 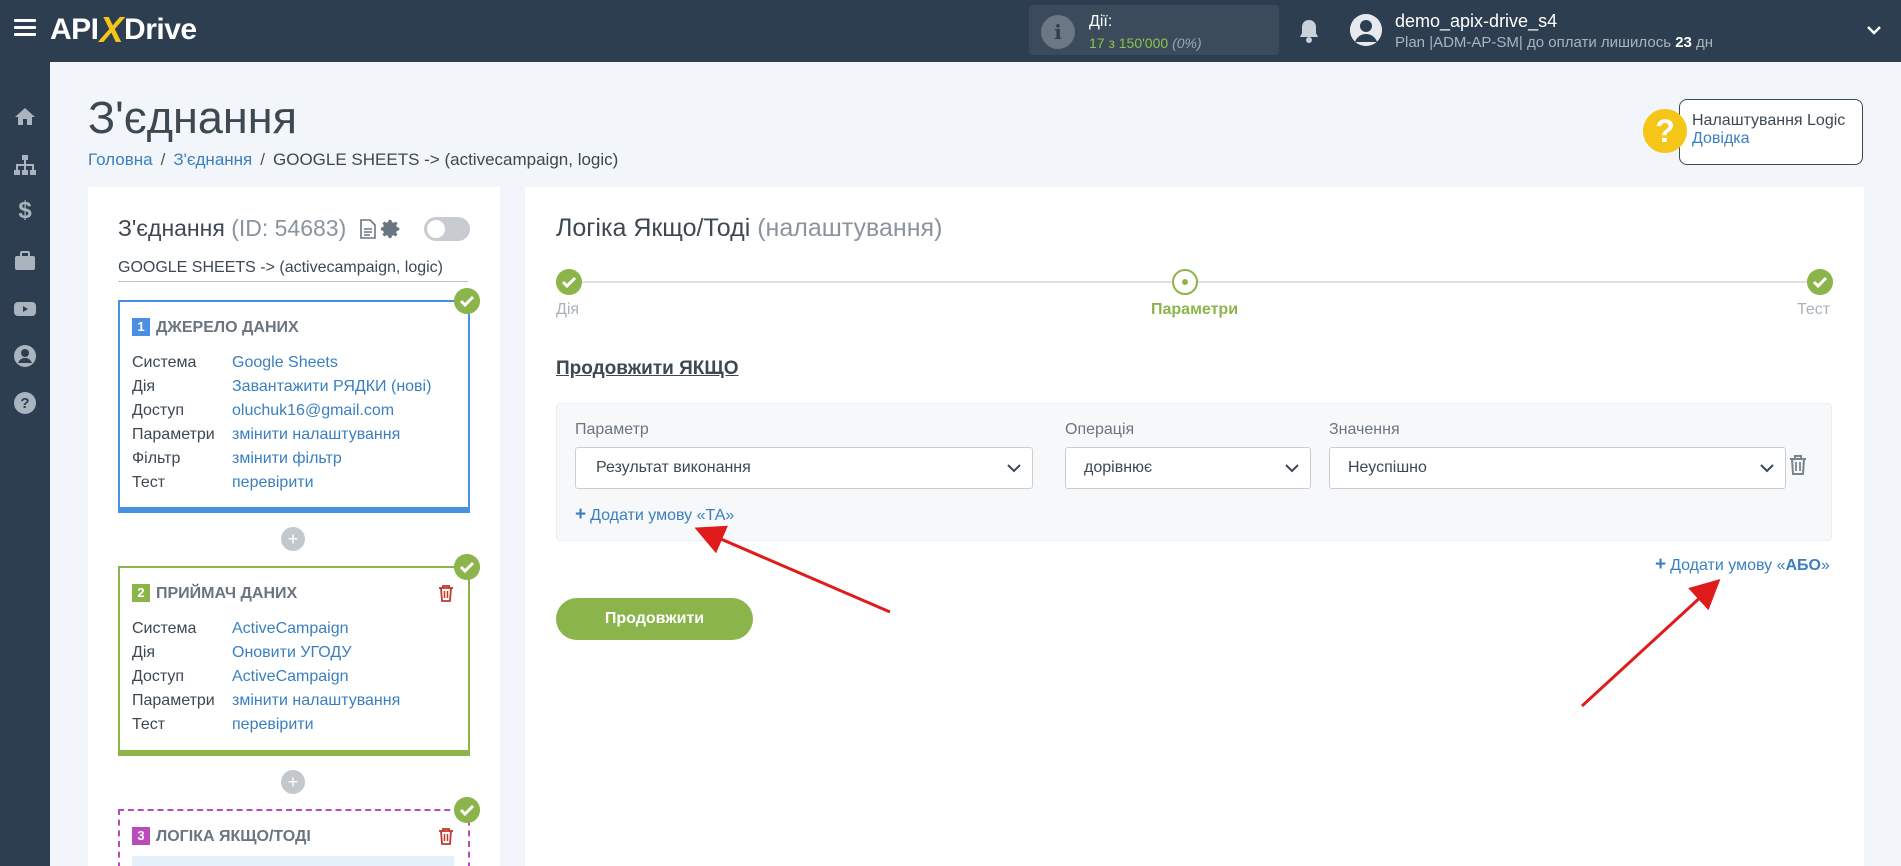 What do you see at coordinates (214, 593) in the screenshot?
I see `destination-block-title: 2 ПРИЙМАЧ ДАНИХ` at bounding box center [214, 593].